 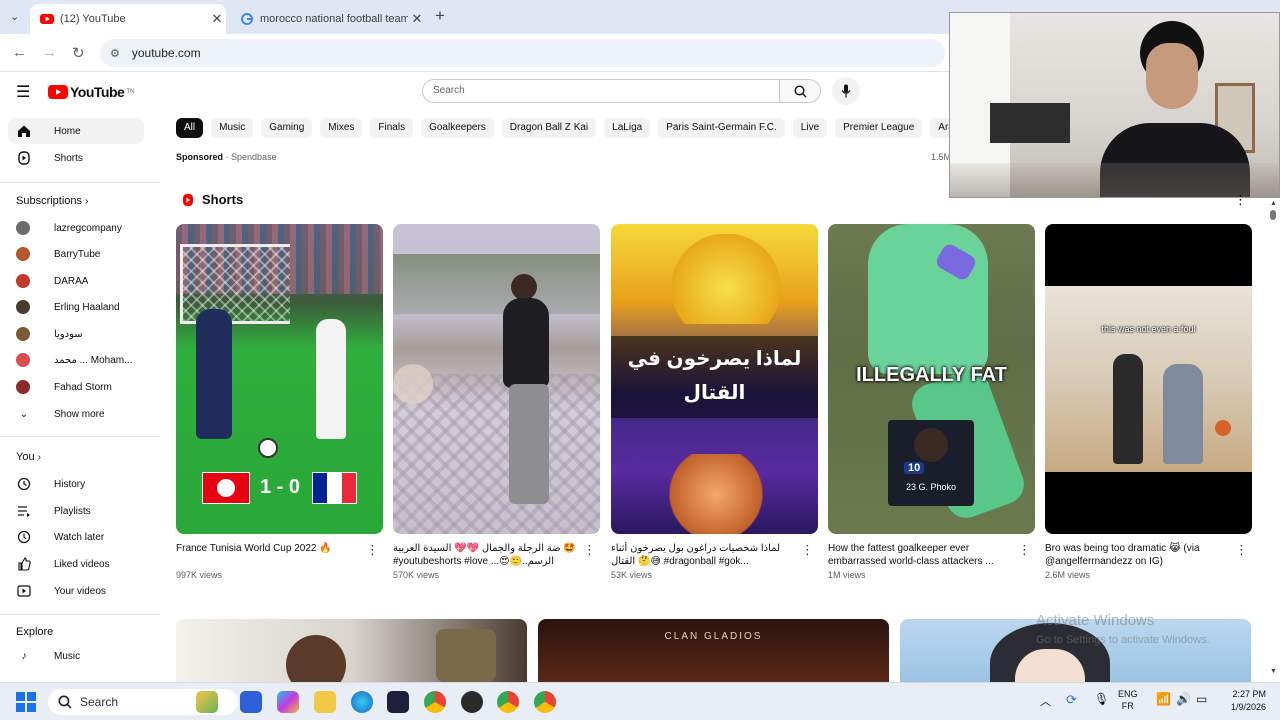 I want to click on taskbar-search-label: Search, so click(x=99, y=702).